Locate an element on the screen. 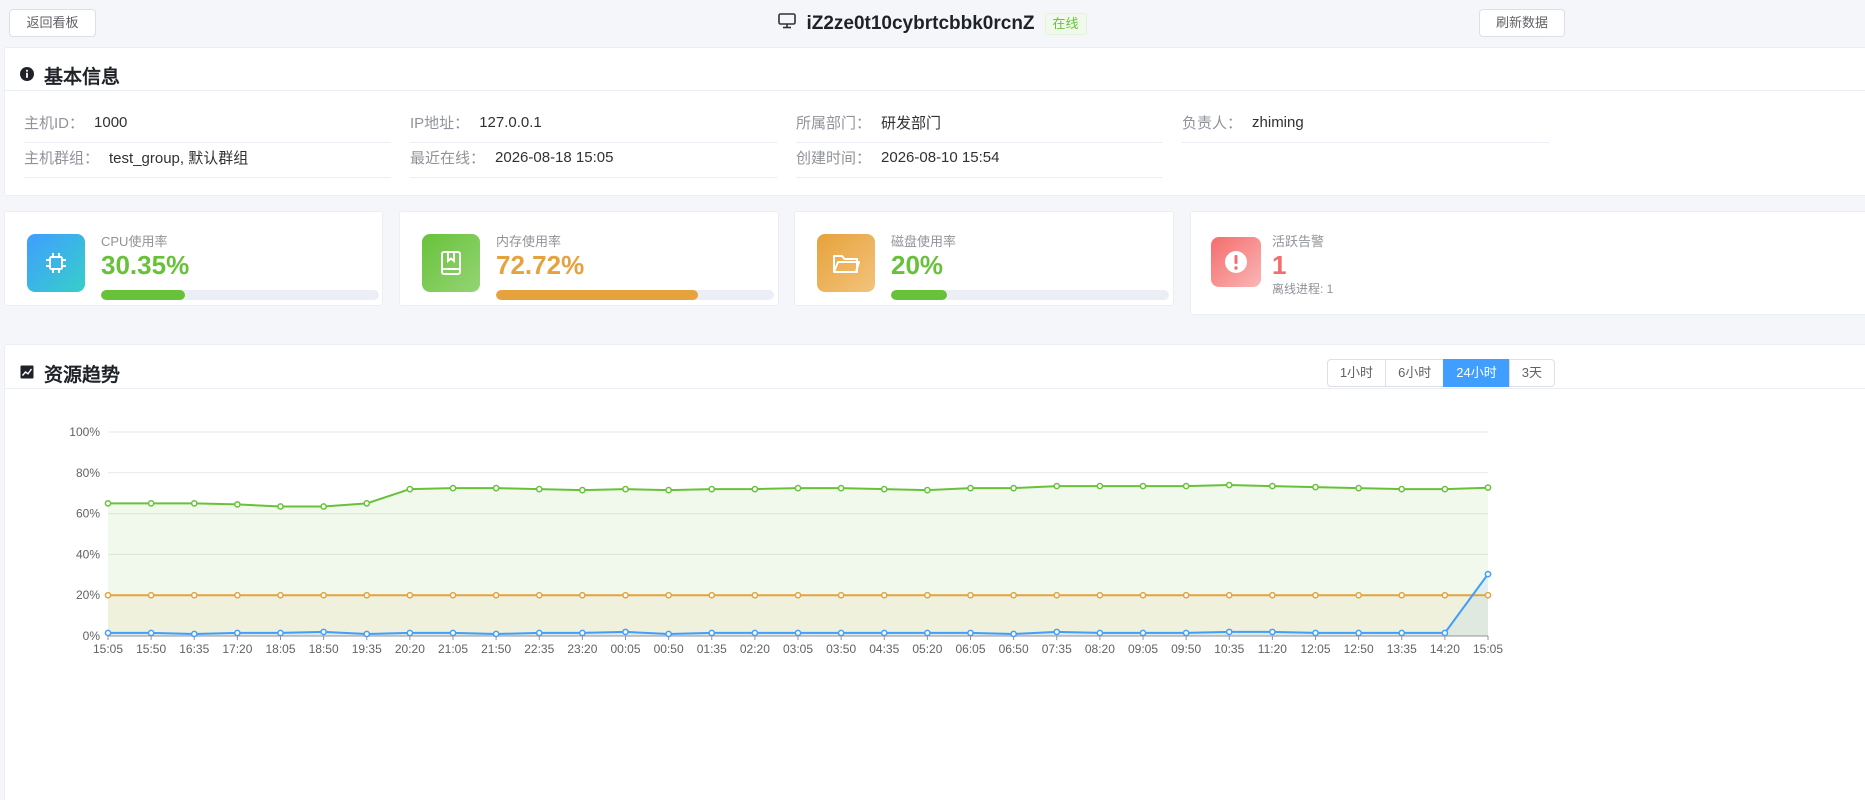 The width and height of the screenshot is (1865, 800). info-last-online: 最近在线： 2026-08-18 15:05 is located at coordinates (593, 158).